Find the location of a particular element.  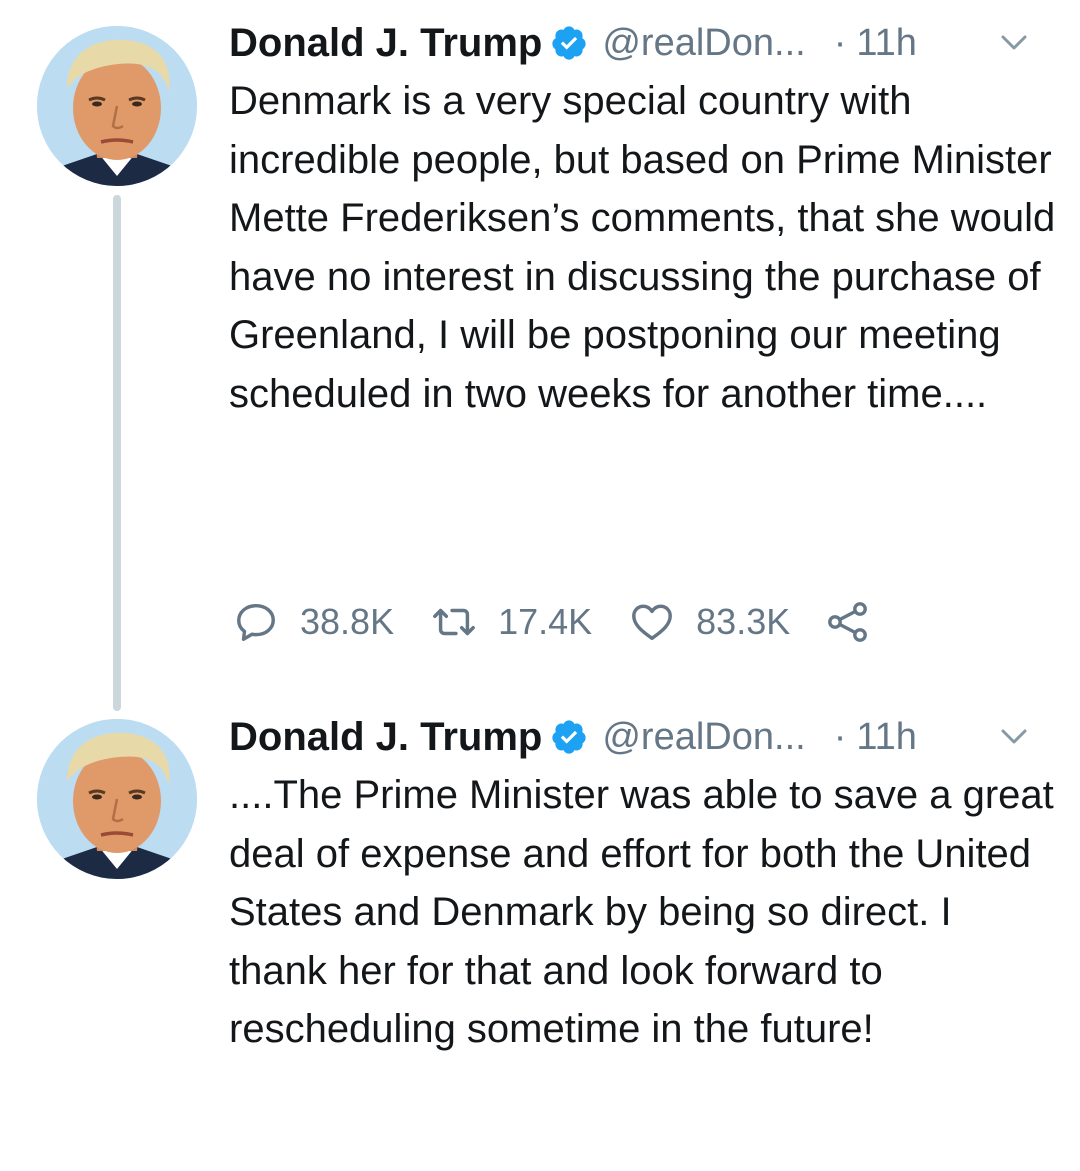

share-icon is located at coordinates (848, 622).